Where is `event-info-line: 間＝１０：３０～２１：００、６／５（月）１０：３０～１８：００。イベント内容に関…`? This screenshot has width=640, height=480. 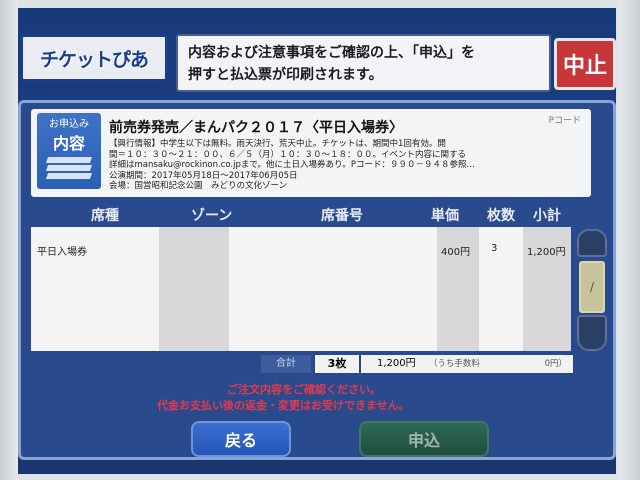 event-info-line: 間＝１０：３０～２１：００、６／５（月）１０：３０～１８：００。イベント内容に関… is located at coordinates (288, 154).